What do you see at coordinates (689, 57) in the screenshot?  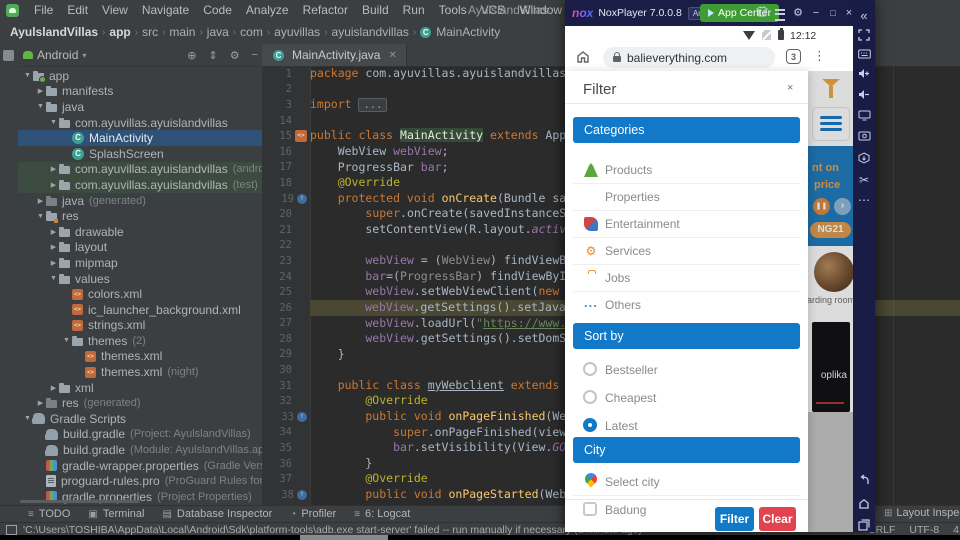 I see `url-bar: balieverything.com` at bounding box center [689, 57].